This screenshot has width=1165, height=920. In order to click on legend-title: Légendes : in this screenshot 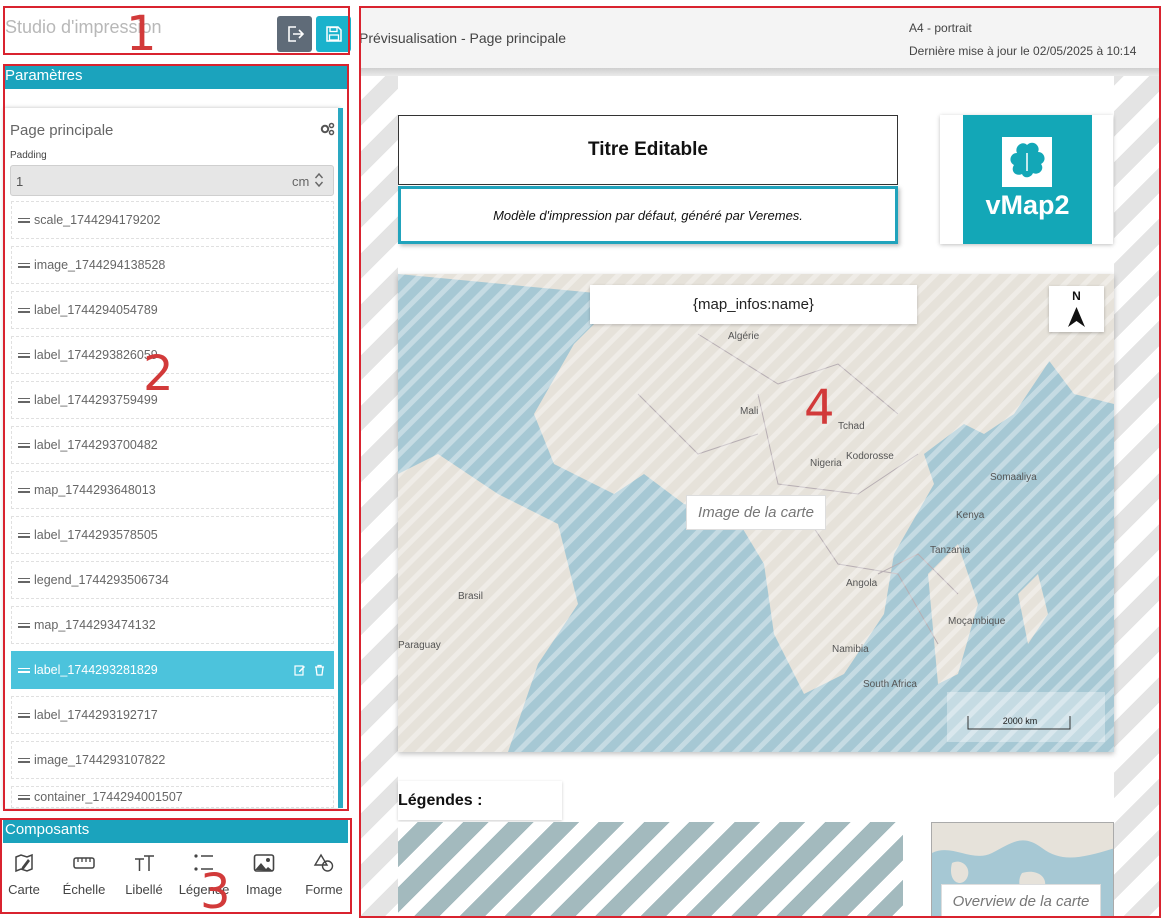, I will do `click(440, 800)`.